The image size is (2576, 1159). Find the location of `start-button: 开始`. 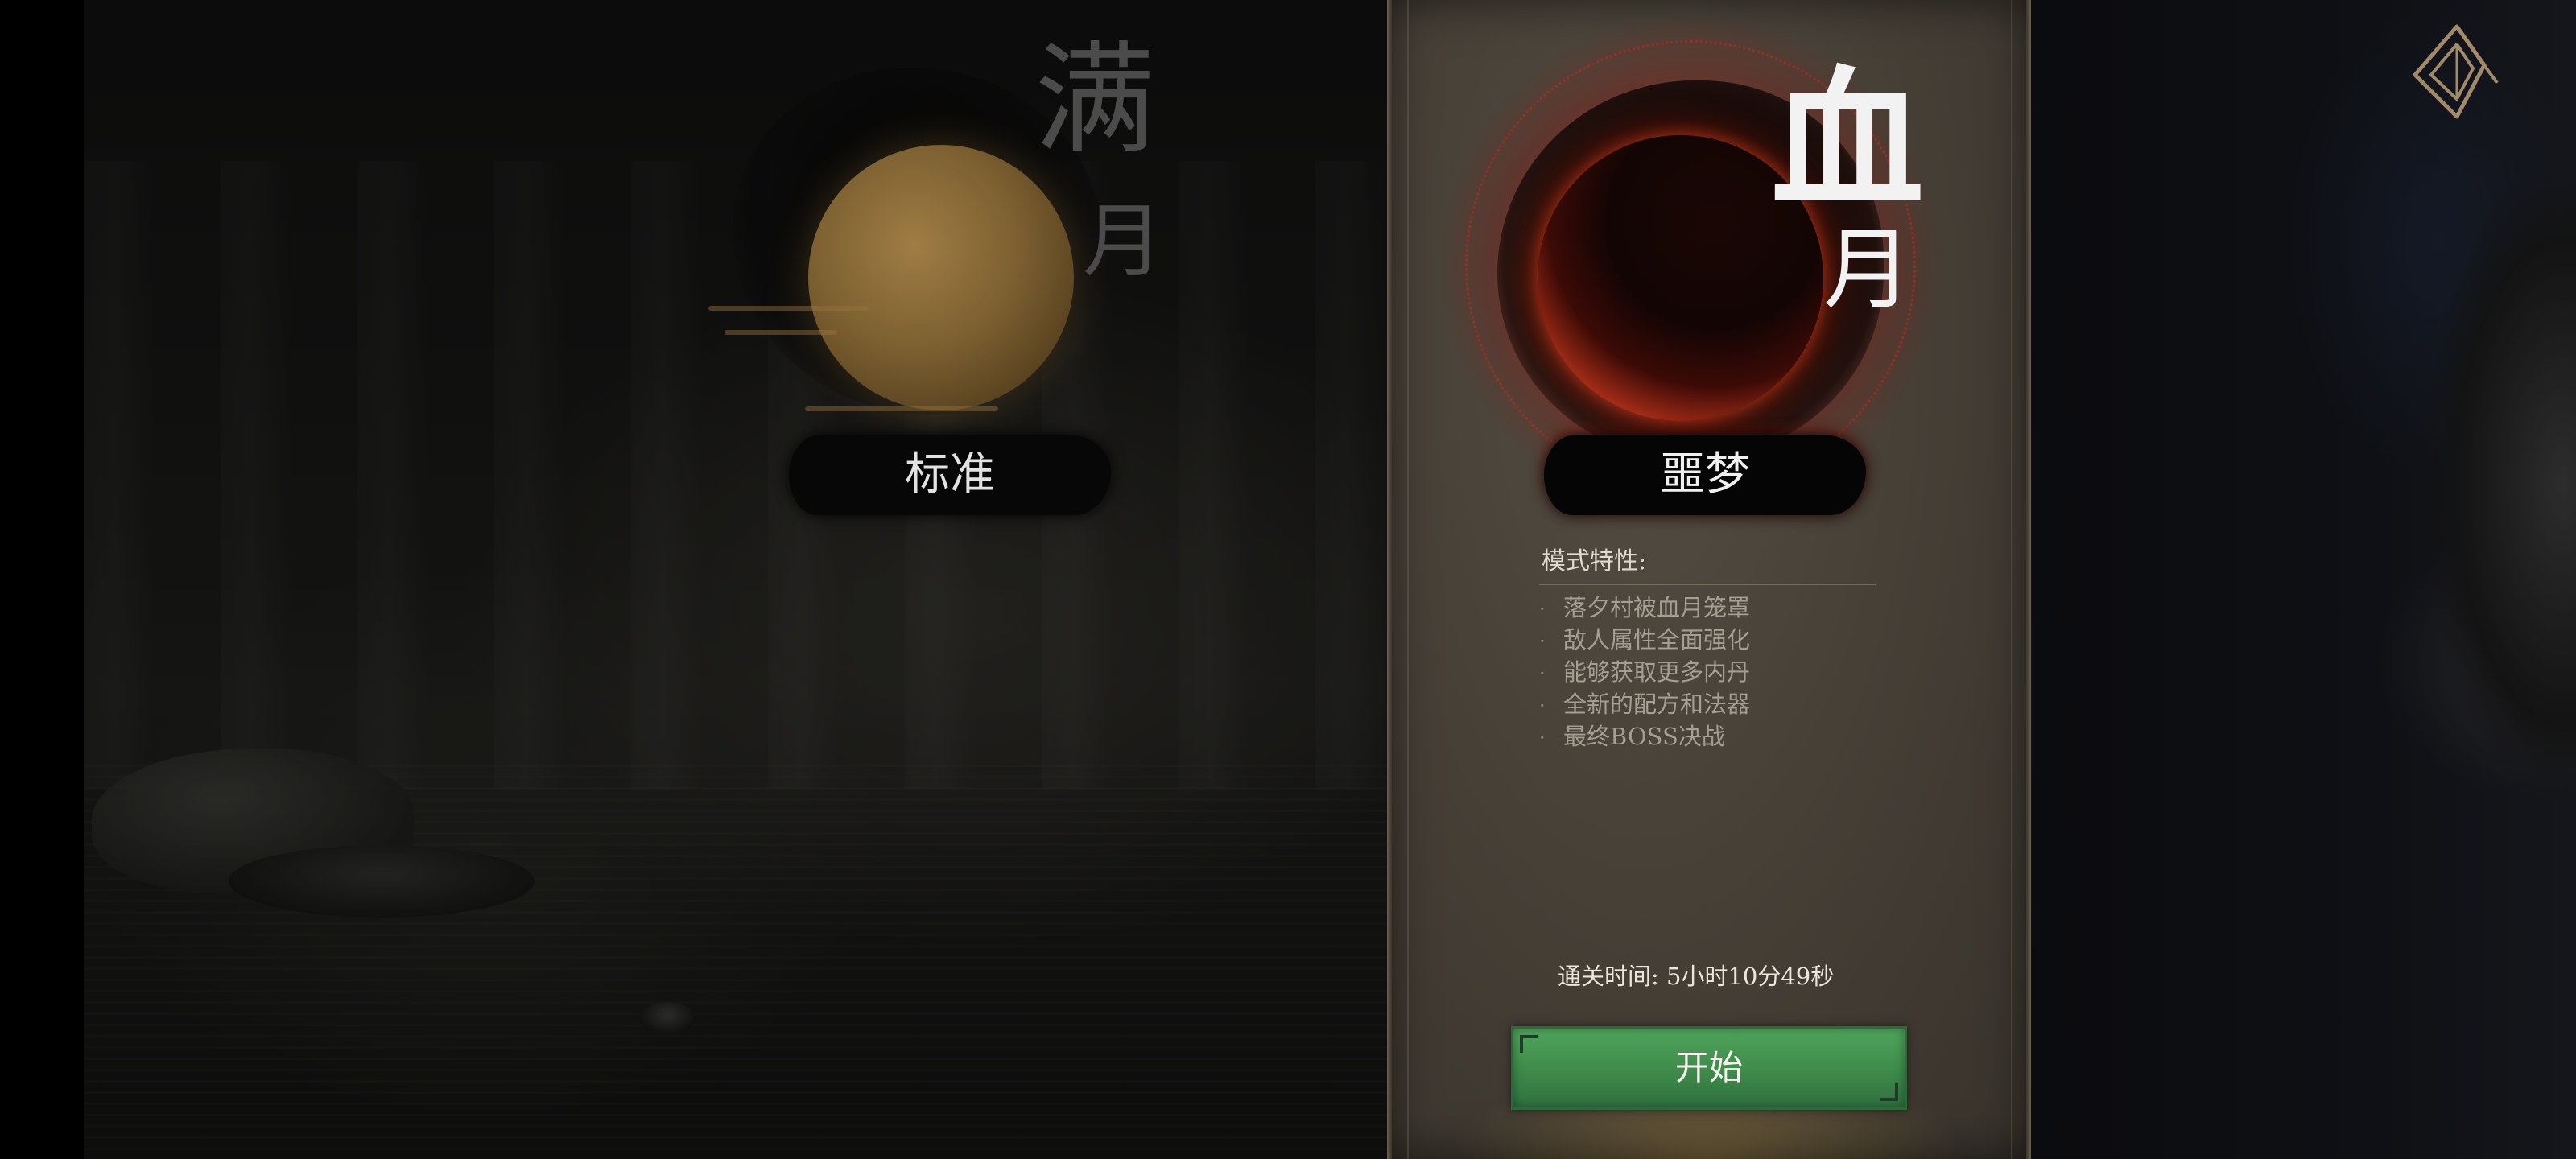

start-button: 开始 is located at coordinates (1709, 1068).